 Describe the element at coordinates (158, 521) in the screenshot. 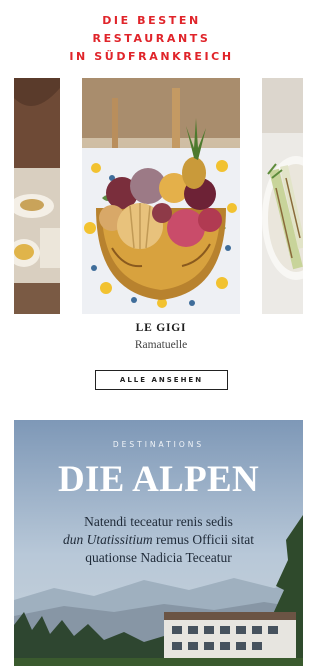

I see `description-line-1: Natendi teceatur renis sedis` at that location.